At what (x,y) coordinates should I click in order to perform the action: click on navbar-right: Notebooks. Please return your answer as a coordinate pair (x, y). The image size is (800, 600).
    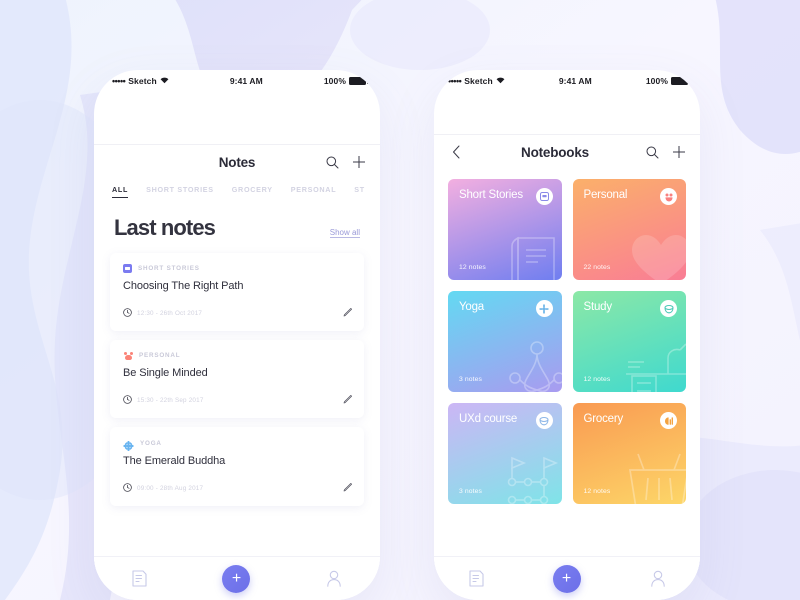
    Looking at the image, I should click on (567, 152).